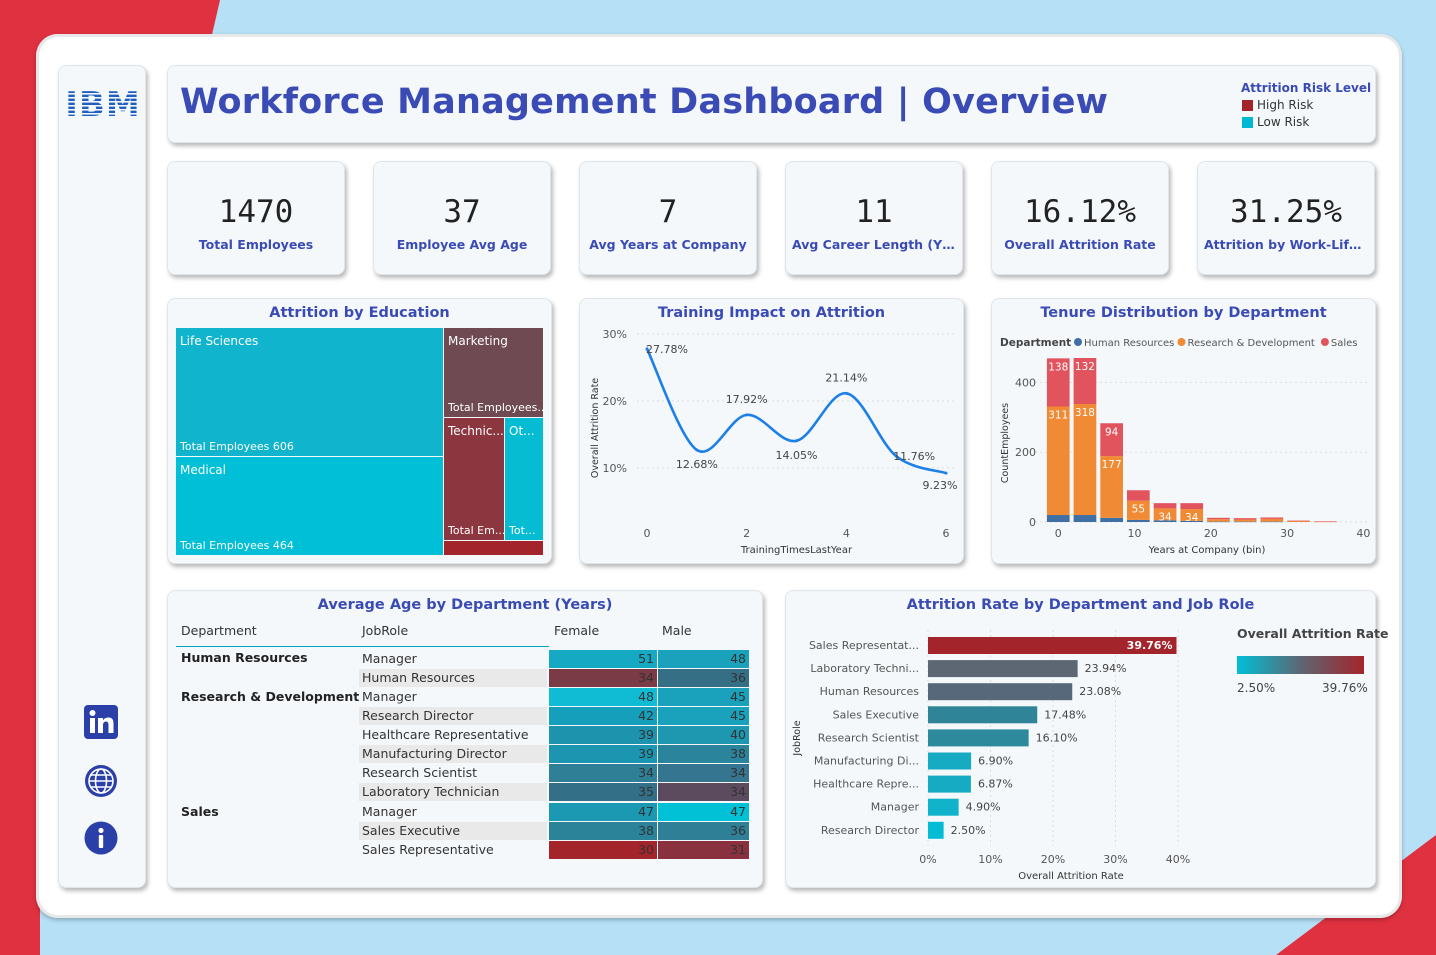  I want to click on category-label: Human Resources, so click(870, 691).